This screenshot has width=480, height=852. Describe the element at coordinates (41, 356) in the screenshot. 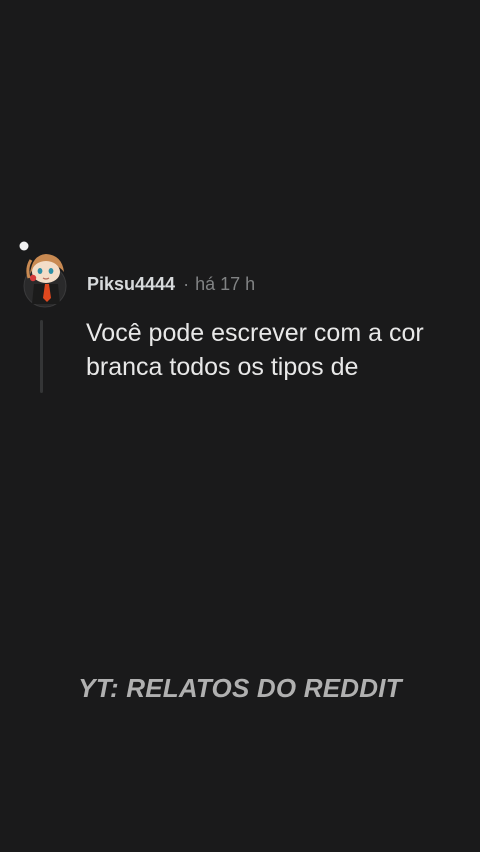

I see `thread-line` at that location.